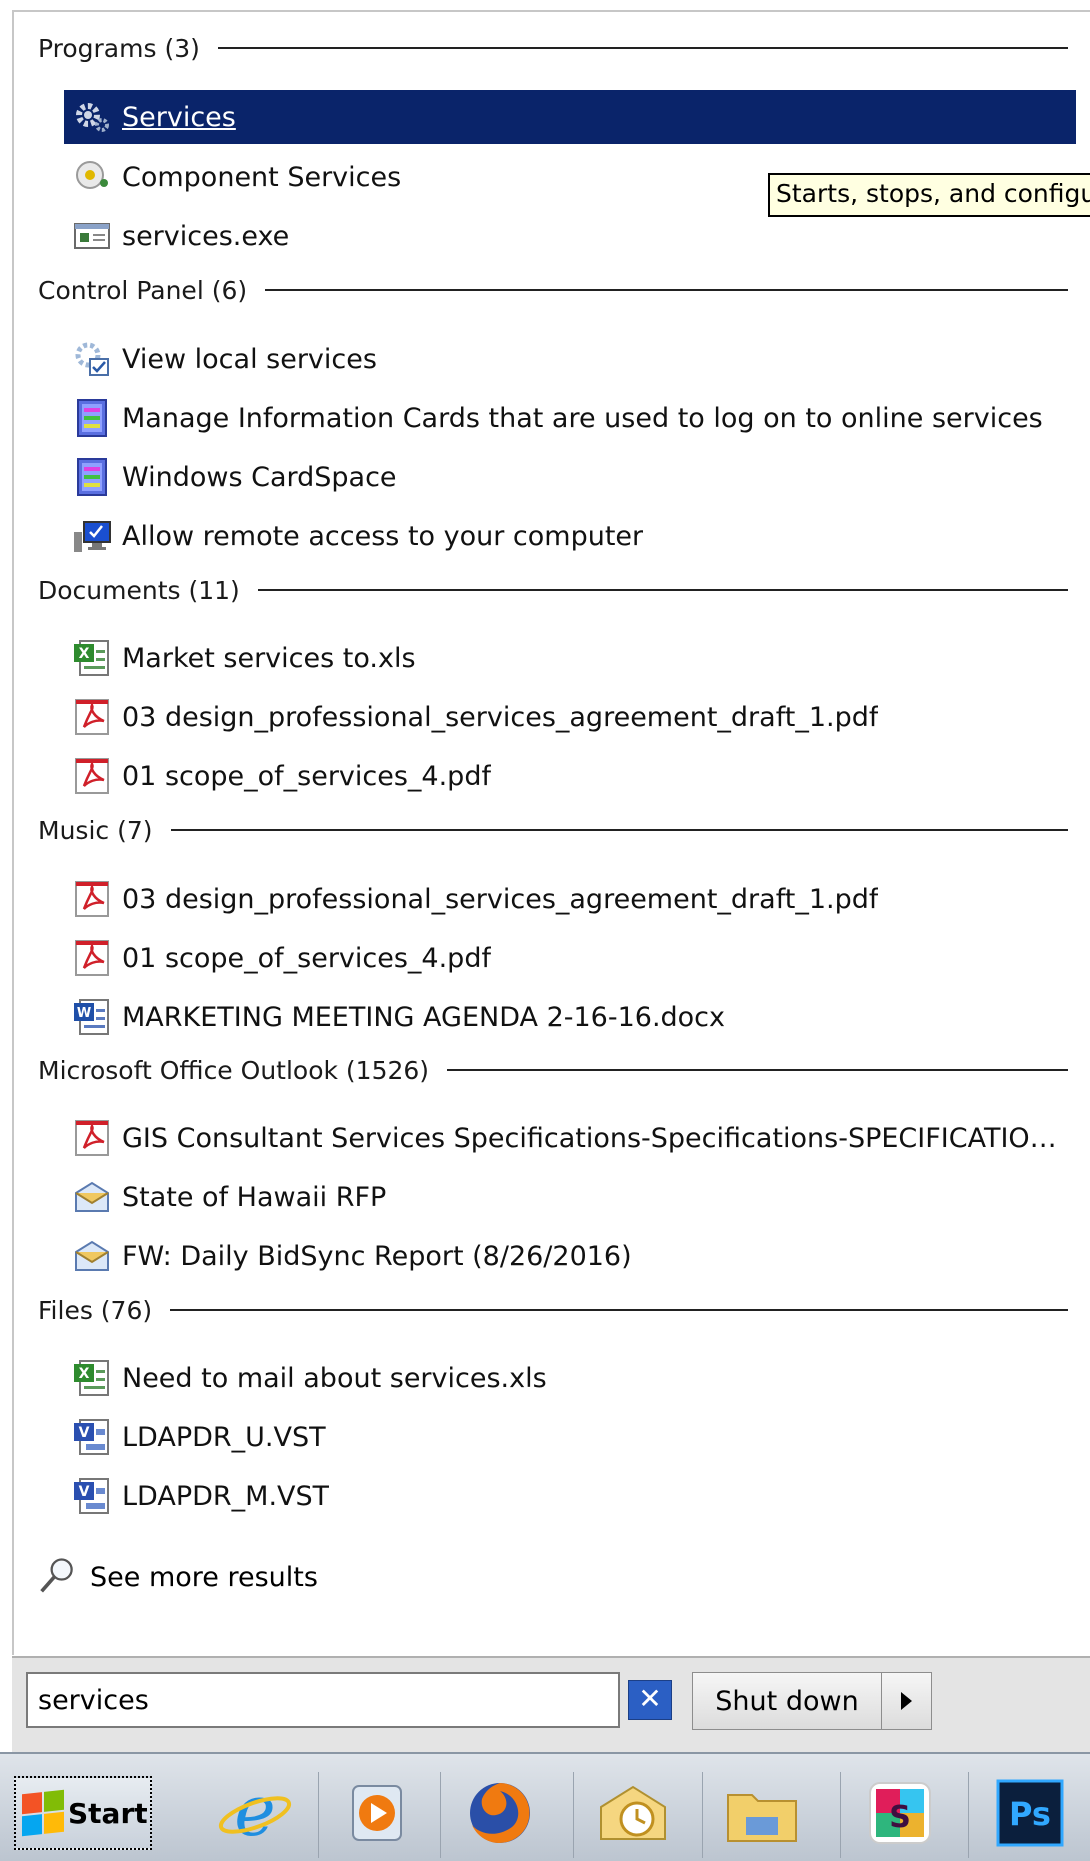 The height and width of the screenshot is (1861, 1090). What do you see at coordinates (570, 1378) in the screenshot?
I see `result-item-need-to-mail-xls: X Need to mail about services.xls` at bounding box center [570, 1378].